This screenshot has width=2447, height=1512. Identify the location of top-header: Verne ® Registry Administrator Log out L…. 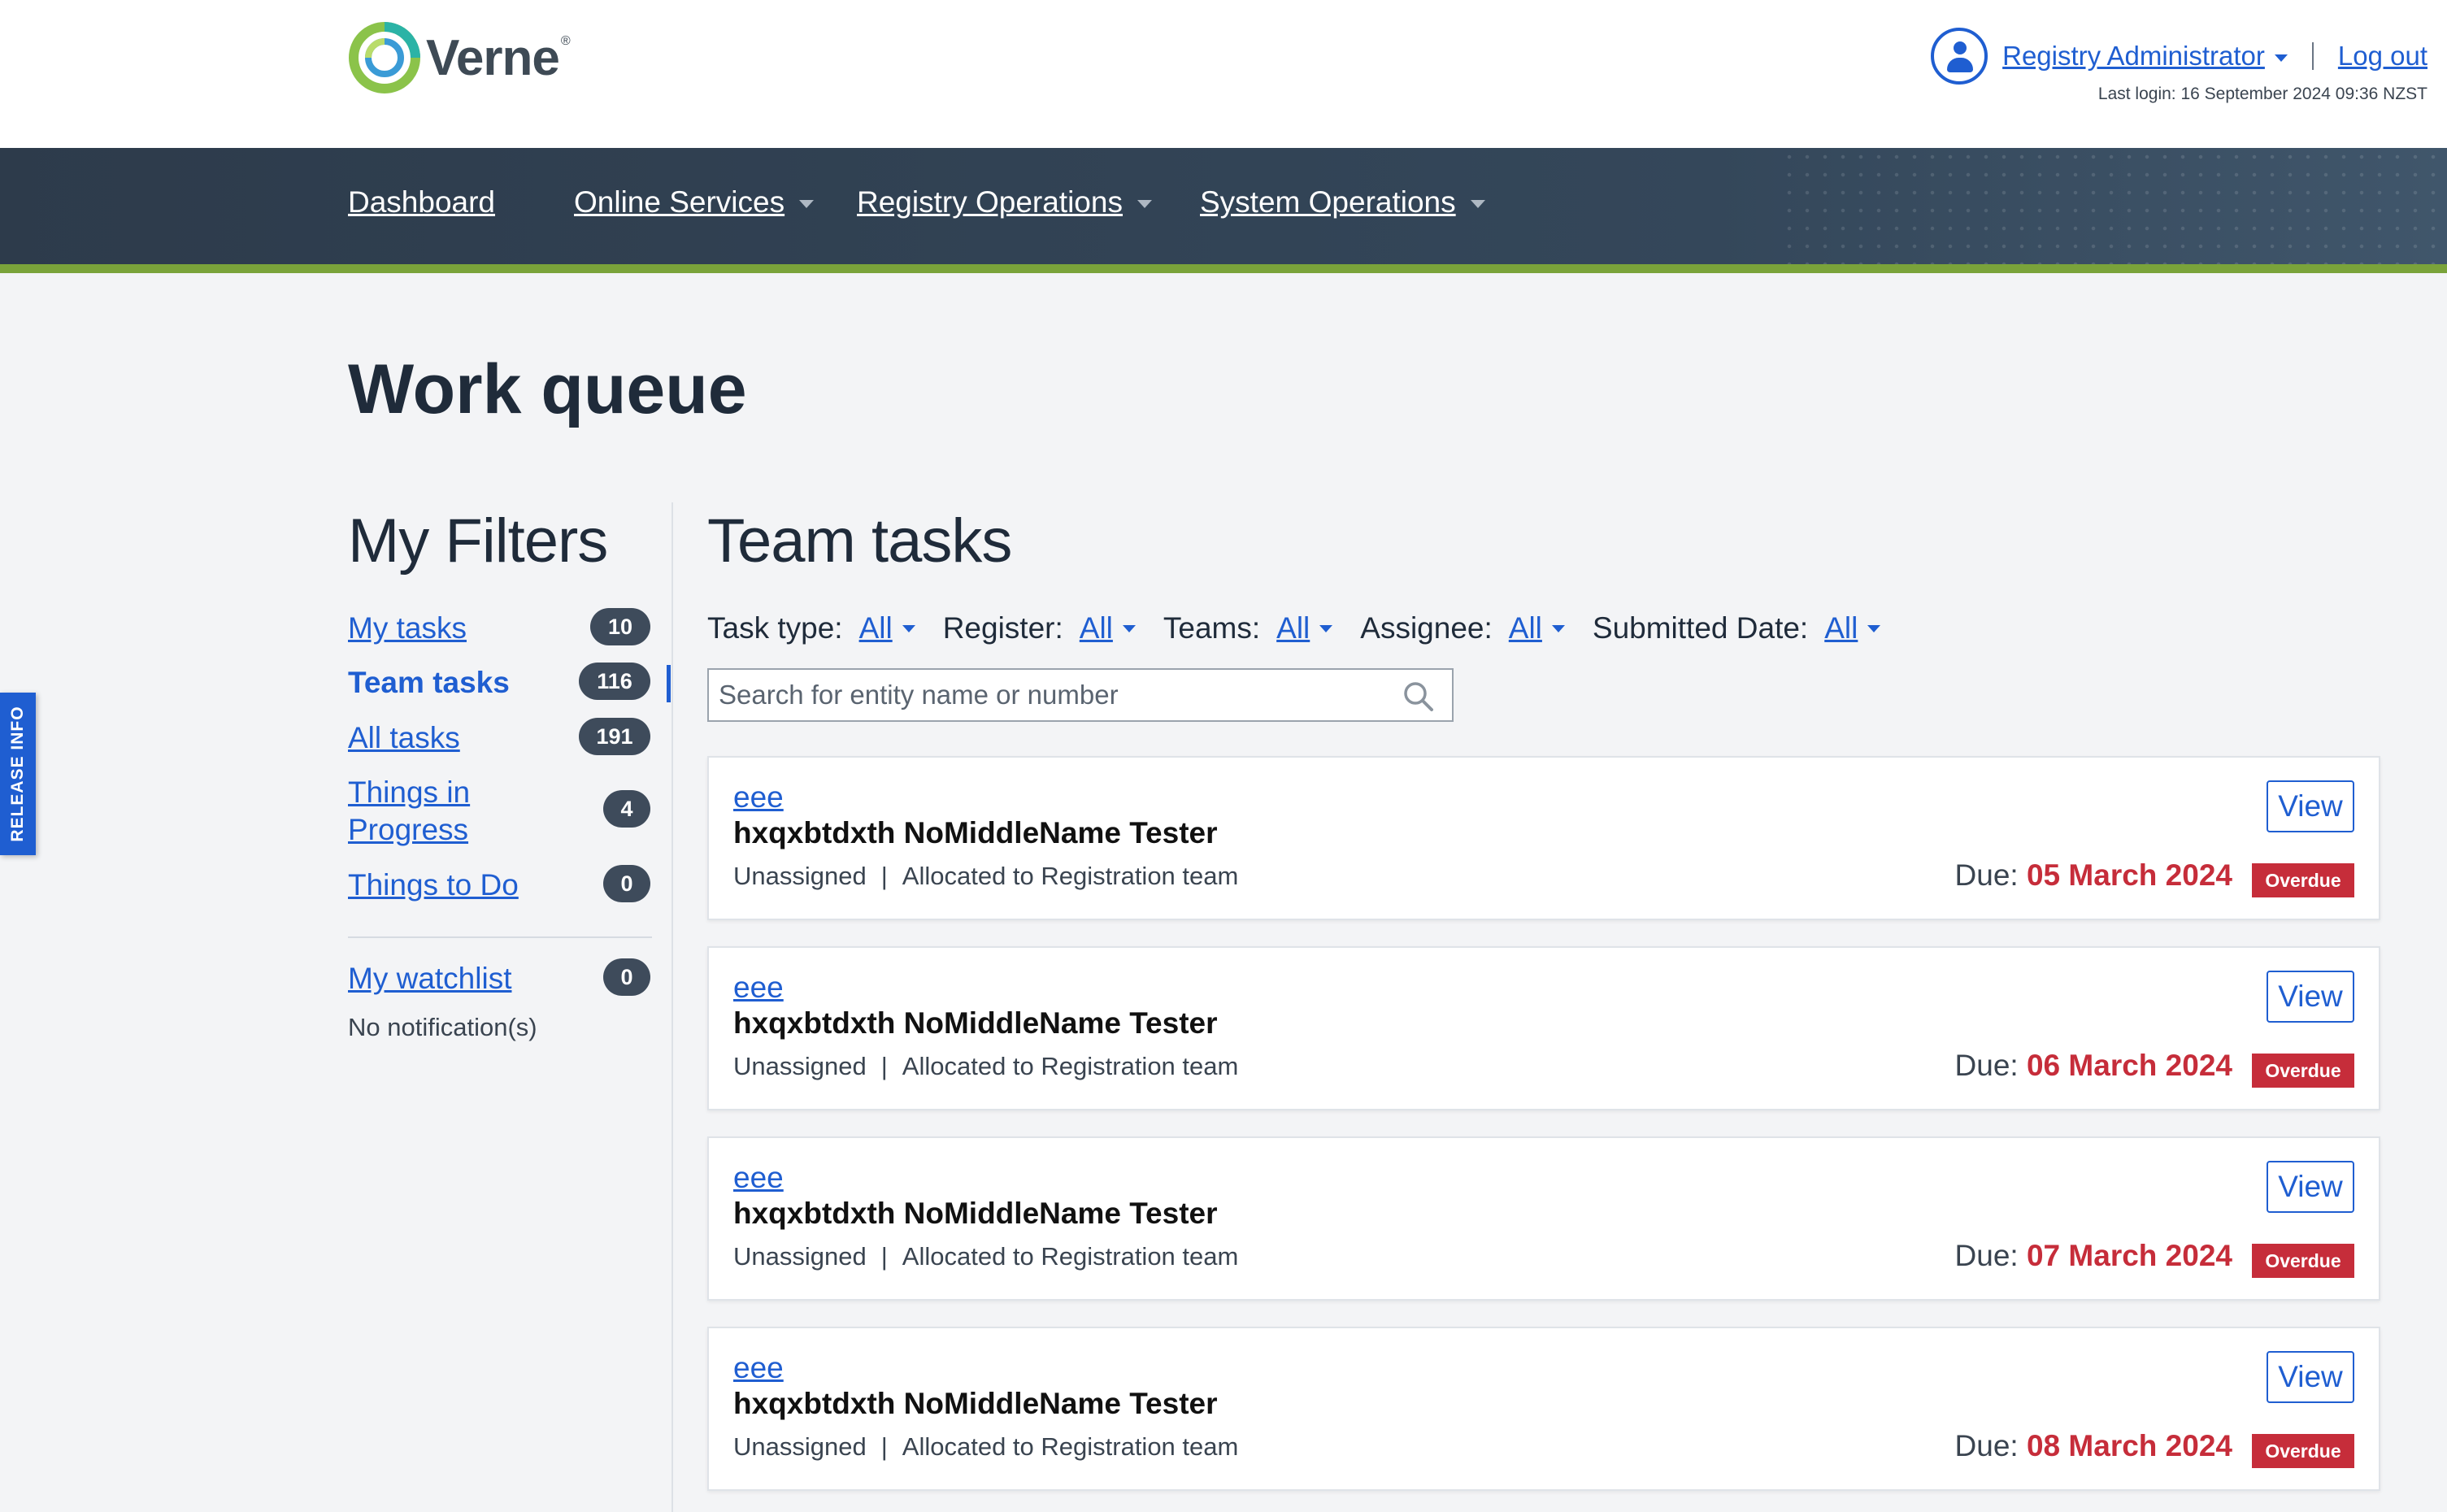
(1223, 74).